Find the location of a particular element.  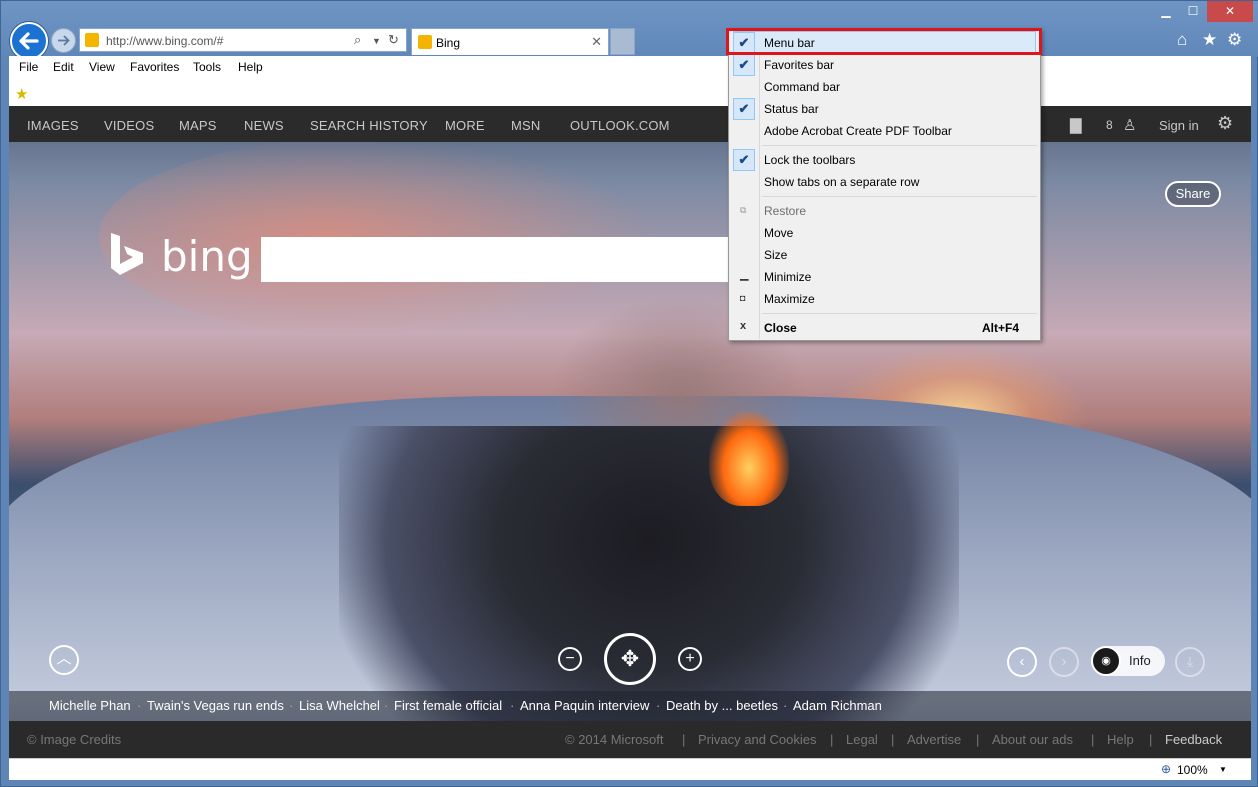

menu-help: Help is located at coordinates (250, 67).